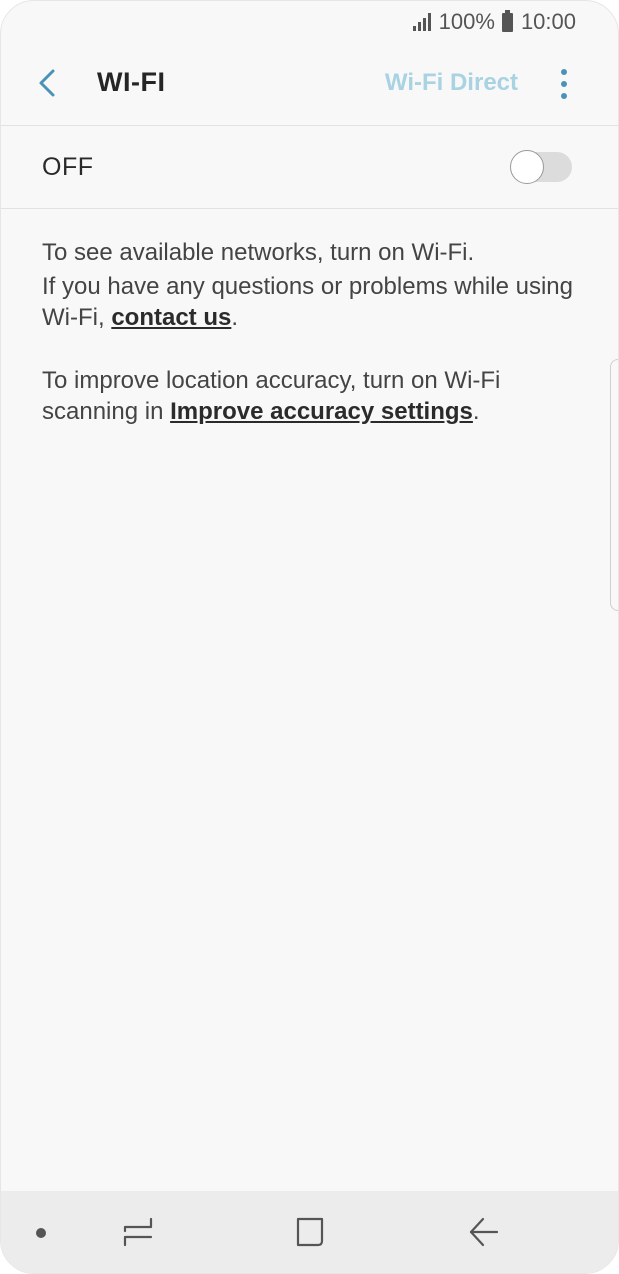 This screenshot has height=1274, width=619. I want to click on wifi-toggle-switch, so click(541, 167).